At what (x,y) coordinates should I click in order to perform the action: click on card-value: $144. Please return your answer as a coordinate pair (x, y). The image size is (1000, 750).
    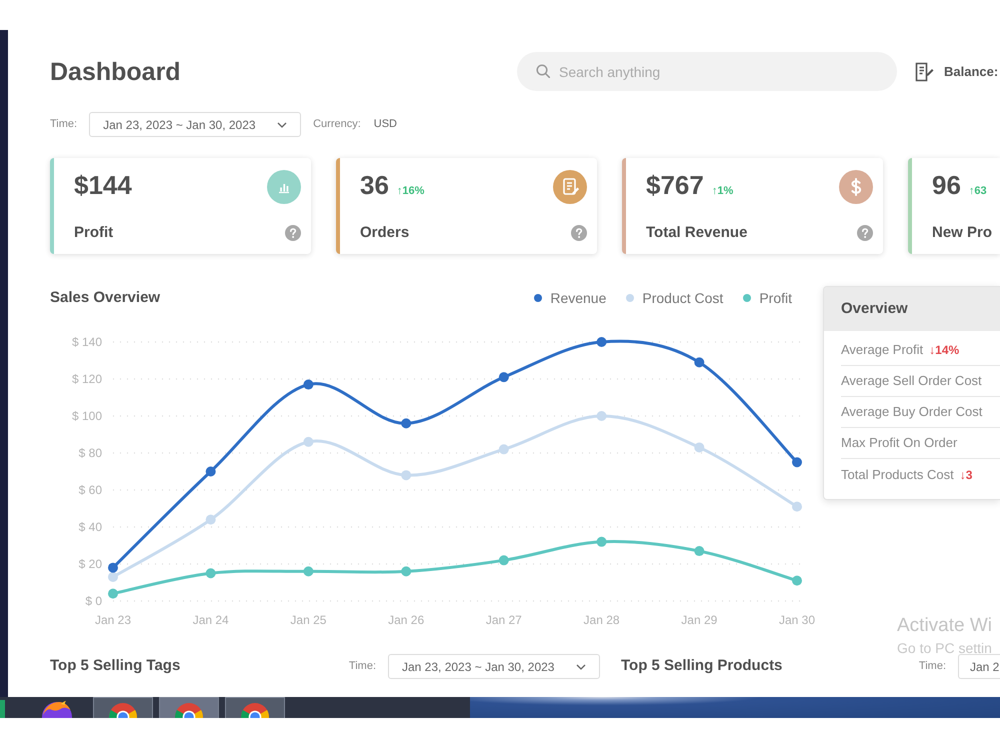
    Looking at the image, I should click on (103, 185).